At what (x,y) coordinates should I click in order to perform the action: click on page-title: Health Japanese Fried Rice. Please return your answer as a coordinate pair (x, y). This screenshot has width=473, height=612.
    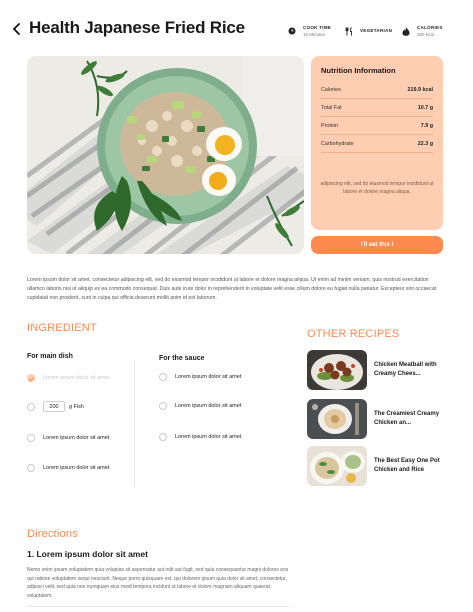
    Looking at the image, I should click on (137, 27).